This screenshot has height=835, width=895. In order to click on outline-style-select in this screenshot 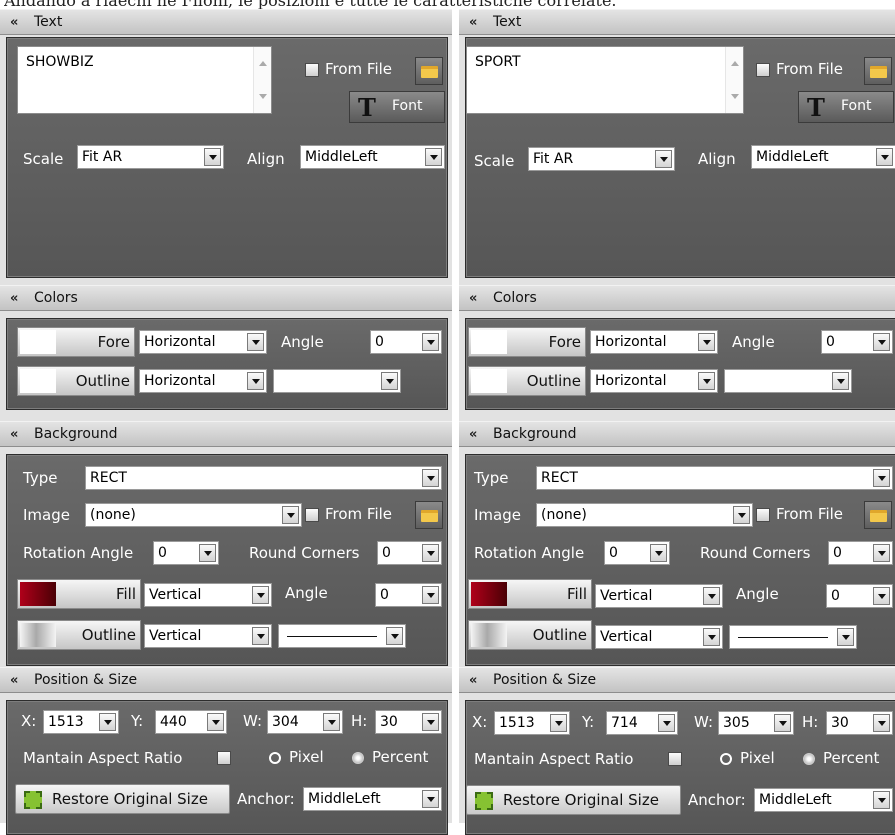, I will do `click(337, 381)`.